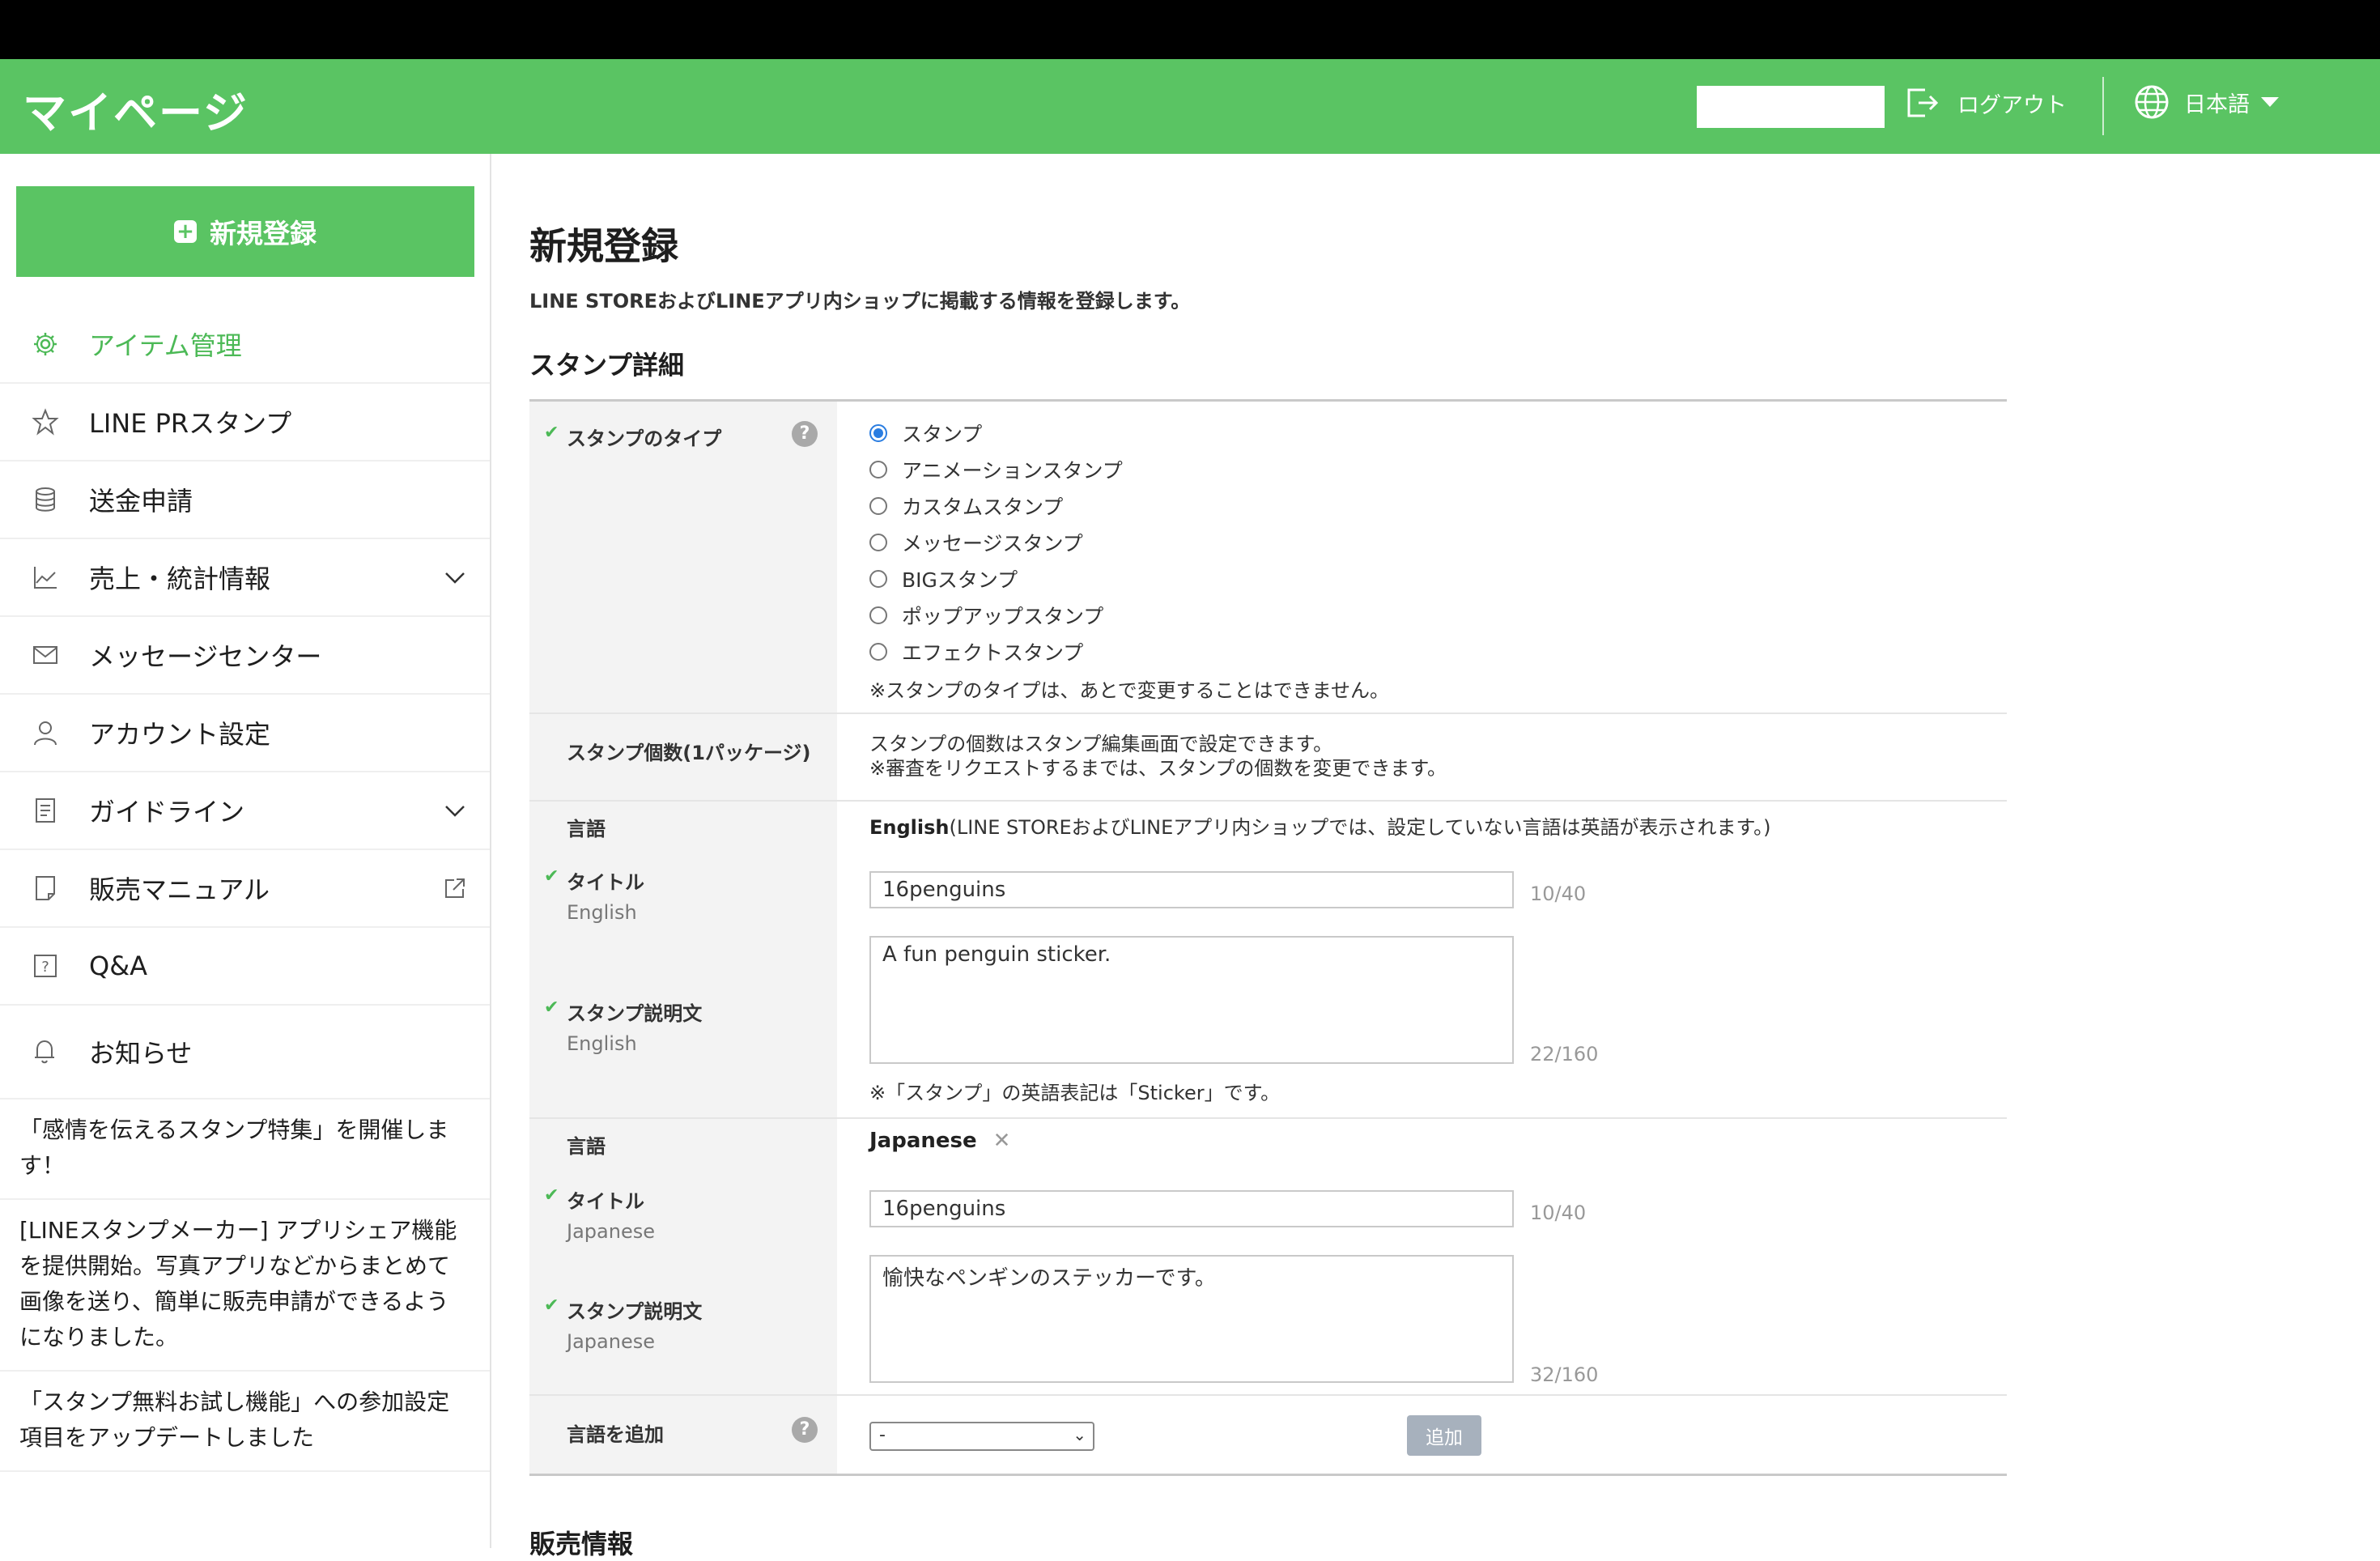 Image resolution: width=2380 pixels, height=1561 pixels. Describe the element at coordinates (167, 812) in the screenshot. I see `sidebar-item-label: ガイドライン` at that location.